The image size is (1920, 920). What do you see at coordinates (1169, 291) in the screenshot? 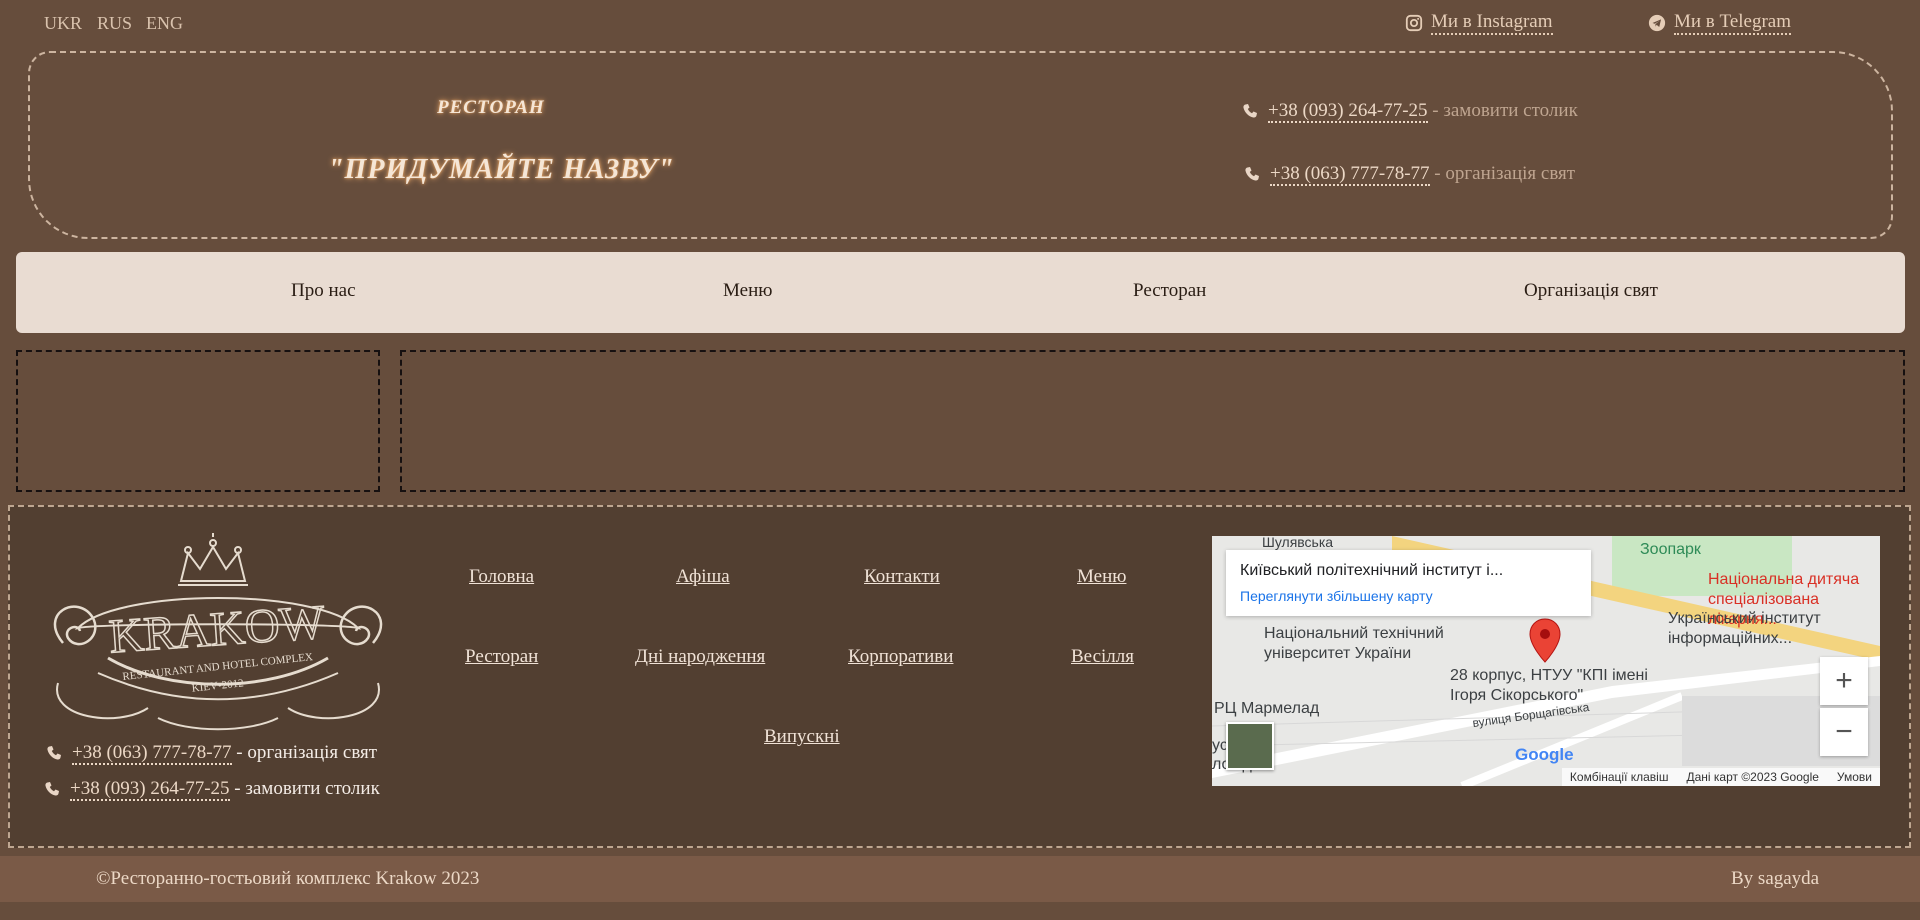
I see `nav-restaurant: Ресторан` at bounding box center [1169, 291].